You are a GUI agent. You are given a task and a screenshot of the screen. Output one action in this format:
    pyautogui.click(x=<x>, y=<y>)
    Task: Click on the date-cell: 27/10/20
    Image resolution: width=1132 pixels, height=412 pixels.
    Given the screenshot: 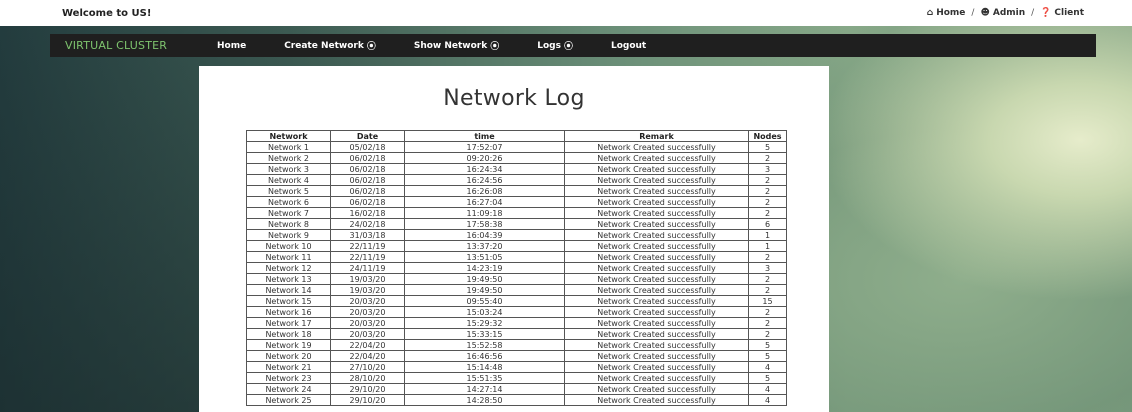 What is the action you would take?
    pyautogui.click(x=367, y=367)
    